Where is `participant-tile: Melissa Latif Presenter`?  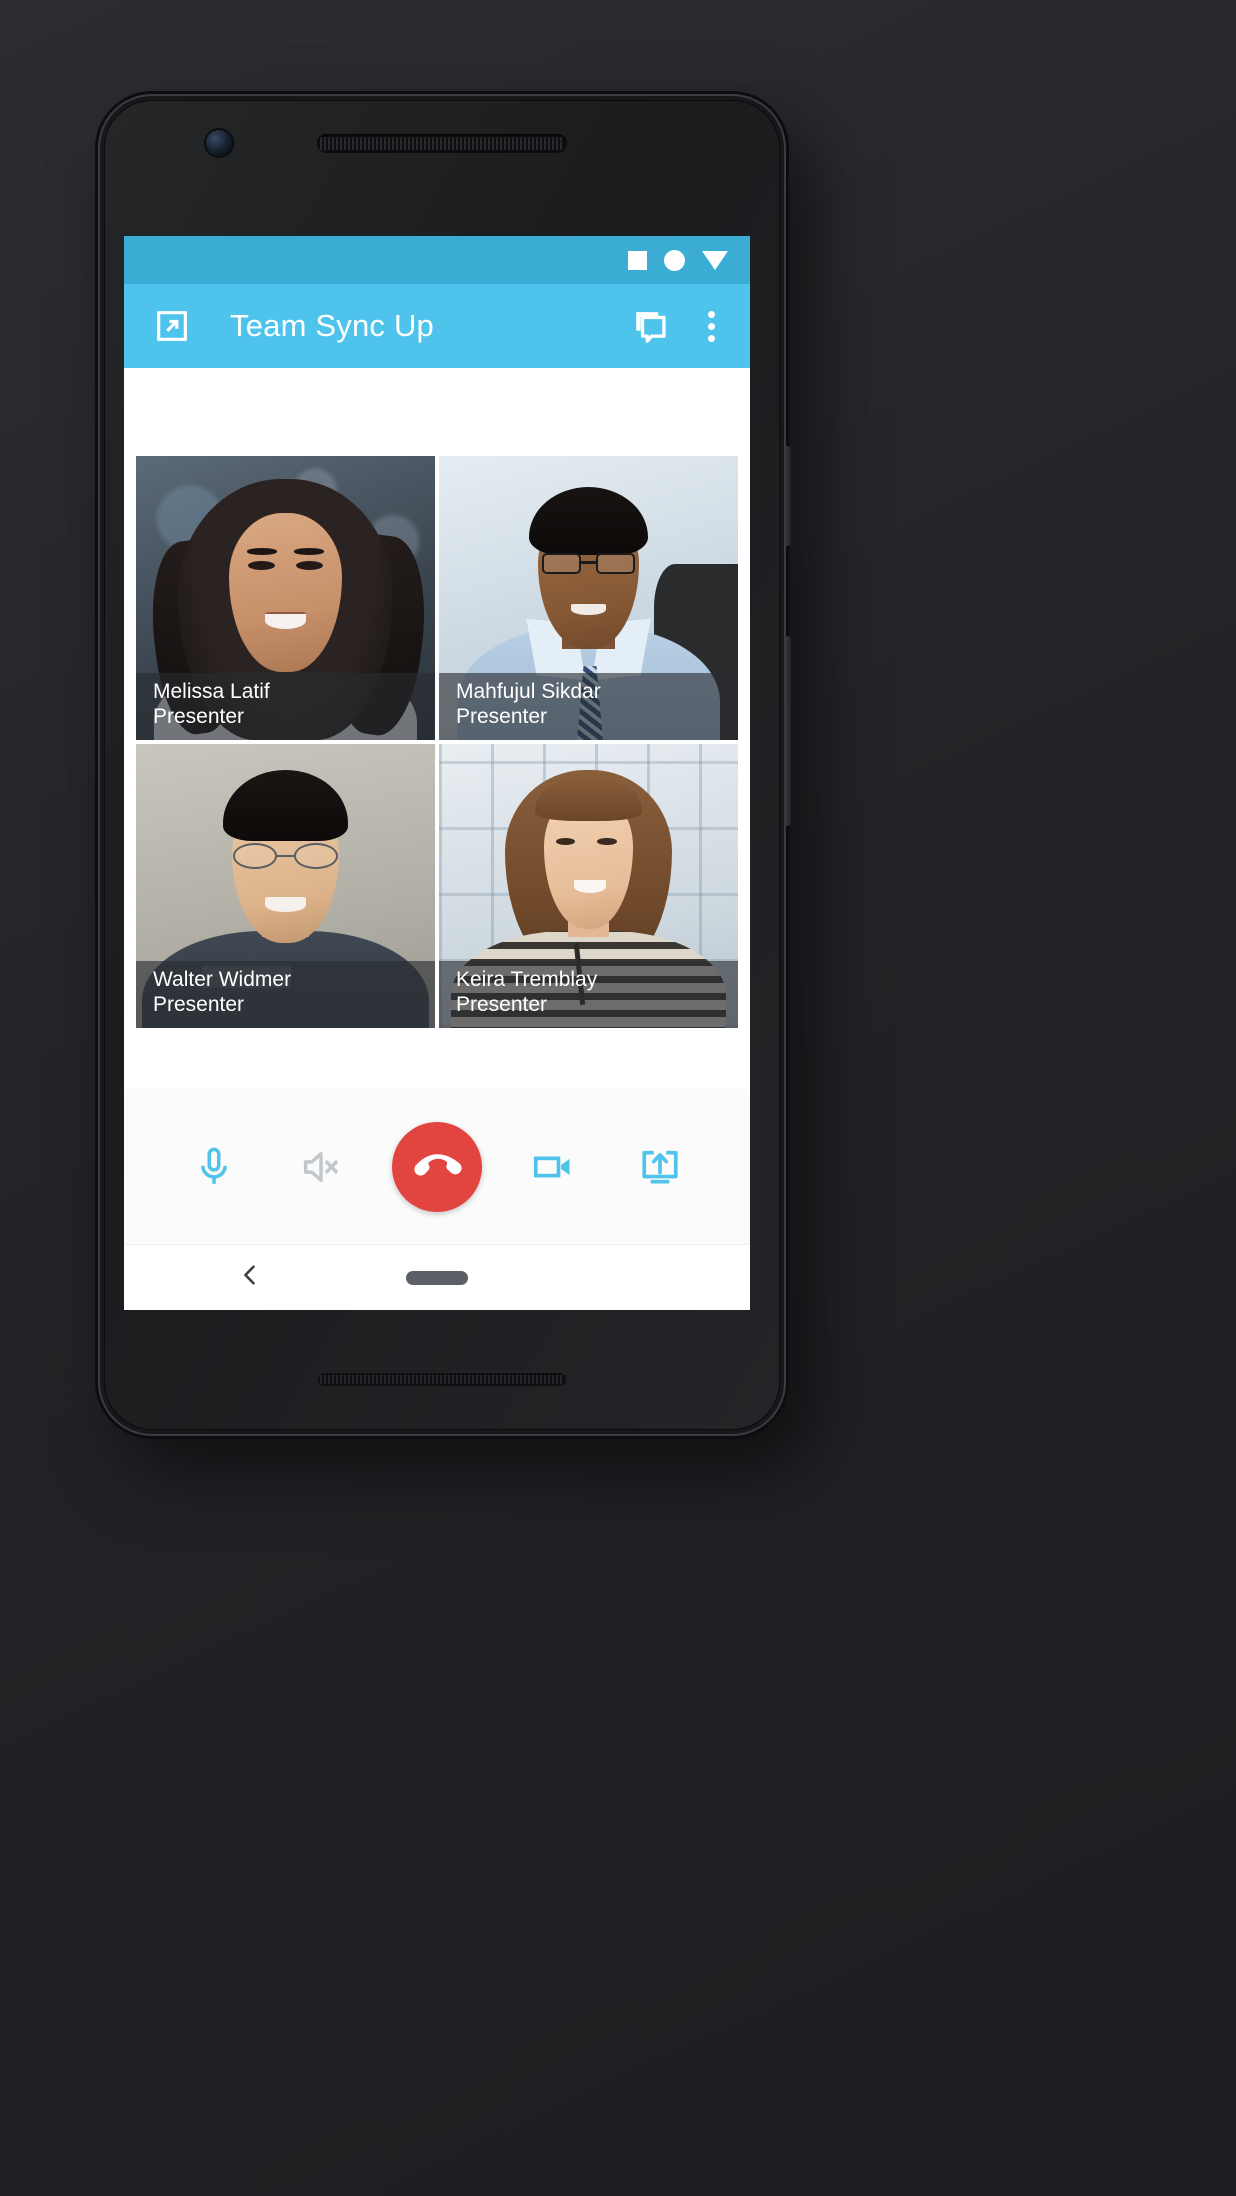
participant-tile: Melissa Latif Presenter is located at coordinates (285, 598).